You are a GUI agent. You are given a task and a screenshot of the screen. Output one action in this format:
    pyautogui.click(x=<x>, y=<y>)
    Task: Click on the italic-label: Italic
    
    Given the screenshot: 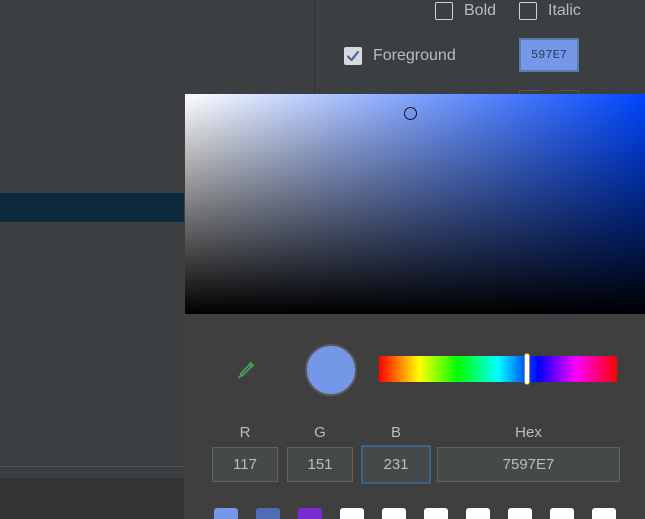 What is the action you would take?
    pyautogui.click(x=564, y=10)
    